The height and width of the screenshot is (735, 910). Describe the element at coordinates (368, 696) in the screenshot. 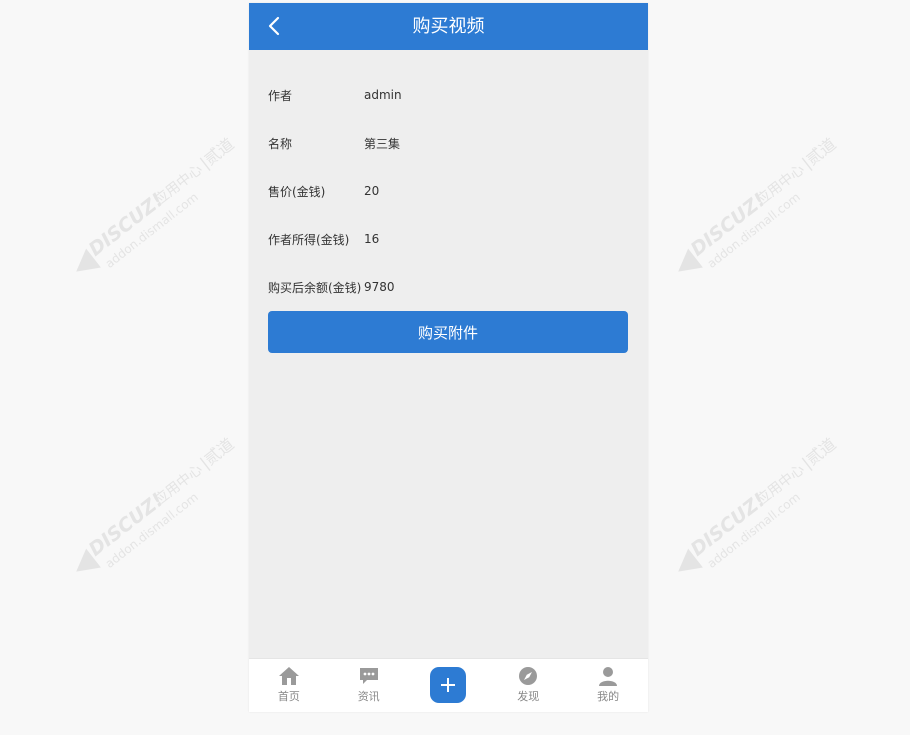

I see `tab-label: 资讯` at that location.